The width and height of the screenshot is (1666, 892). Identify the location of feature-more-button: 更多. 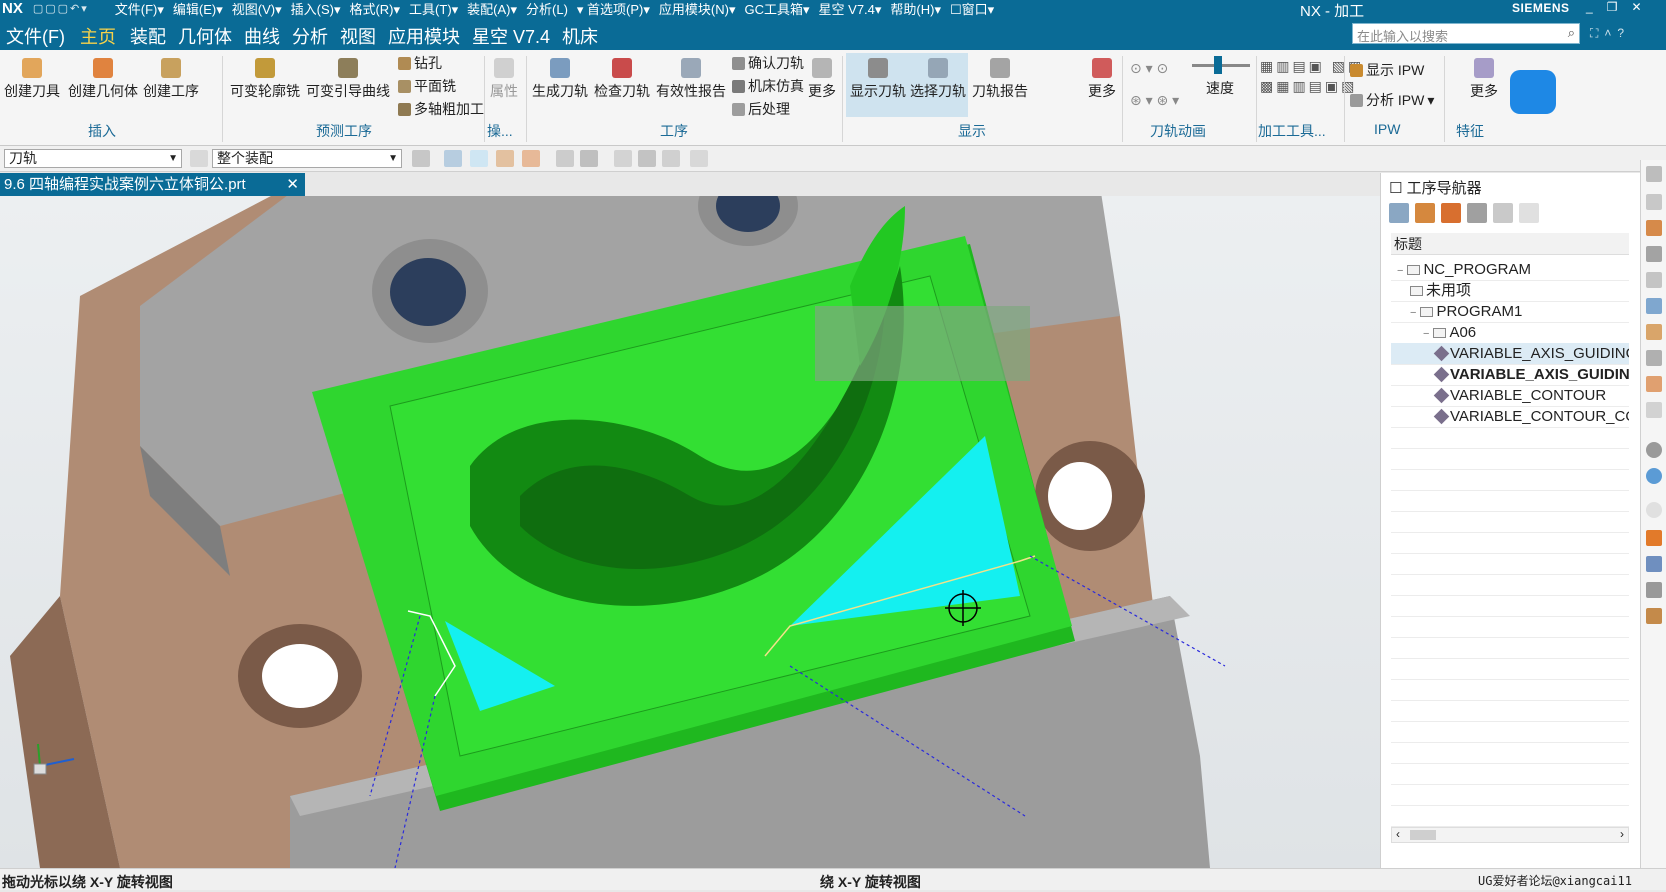
(1484, 77).